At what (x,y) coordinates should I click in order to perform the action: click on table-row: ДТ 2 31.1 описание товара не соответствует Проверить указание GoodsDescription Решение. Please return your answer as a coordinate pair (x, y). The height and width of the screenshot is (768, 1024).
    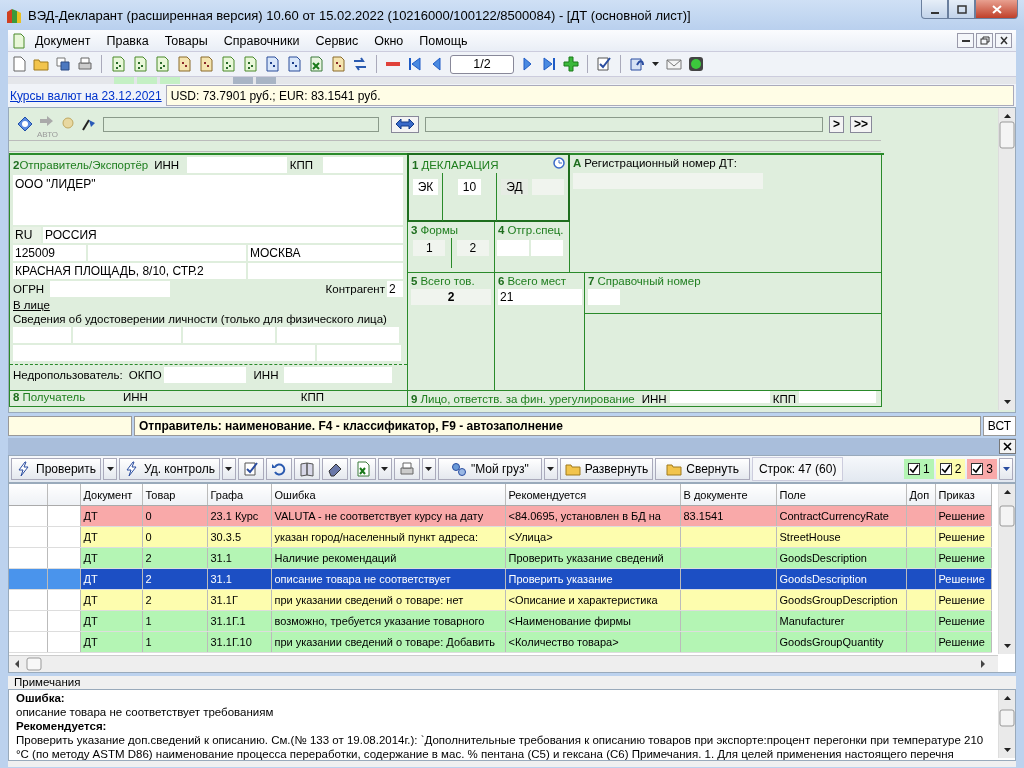
    Looking at the image, I should click on (500, 579).